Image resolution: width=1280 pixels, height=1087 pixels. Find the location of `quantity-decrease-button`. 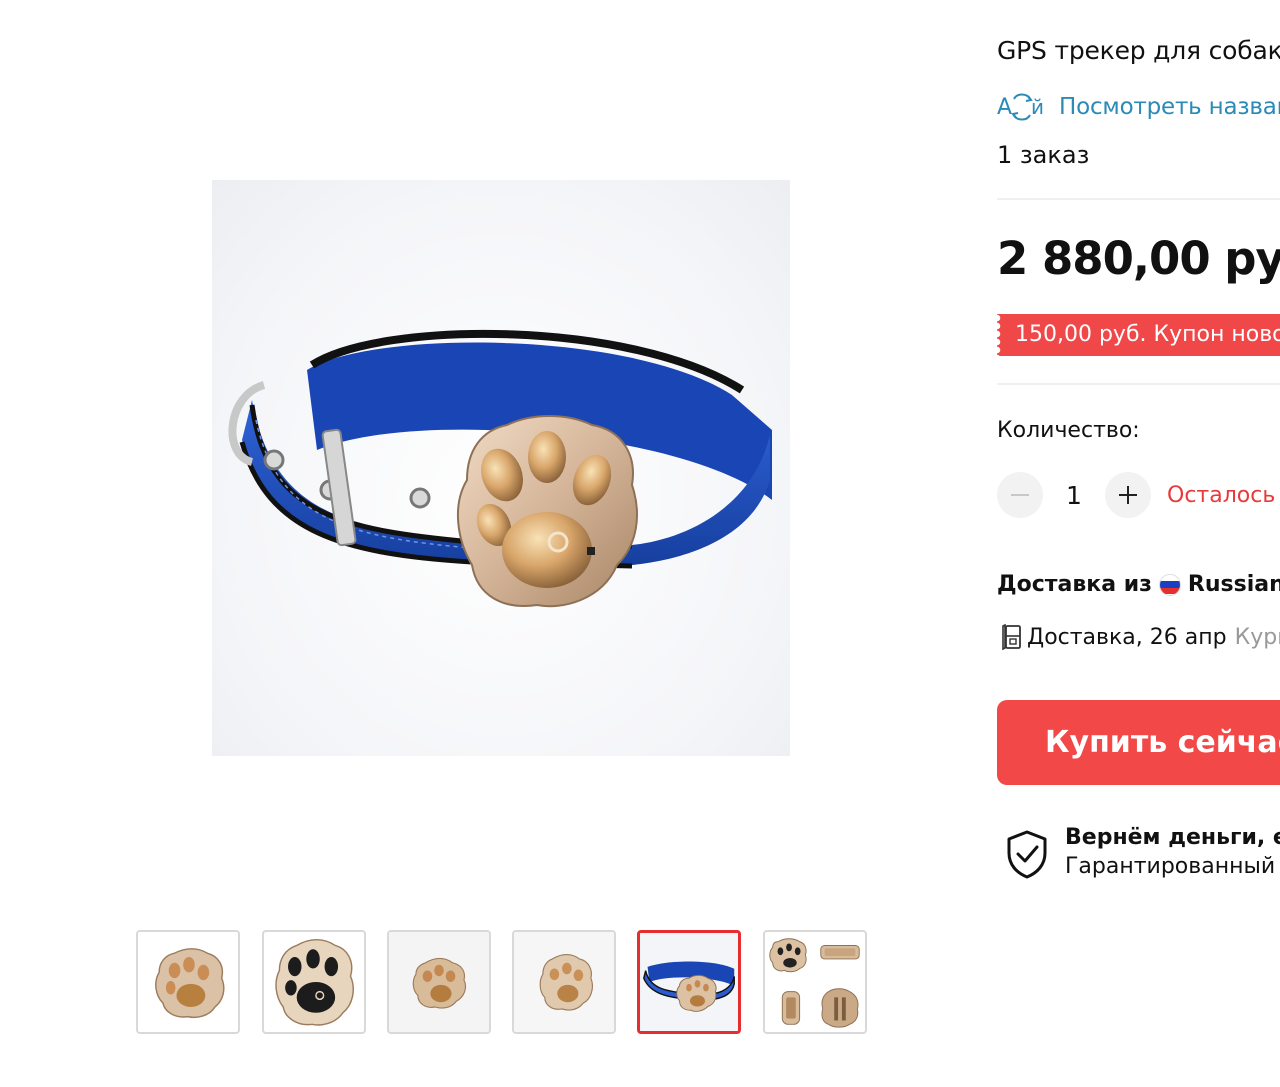

quantity-decrease-button is located at coordinates (1020, 495).